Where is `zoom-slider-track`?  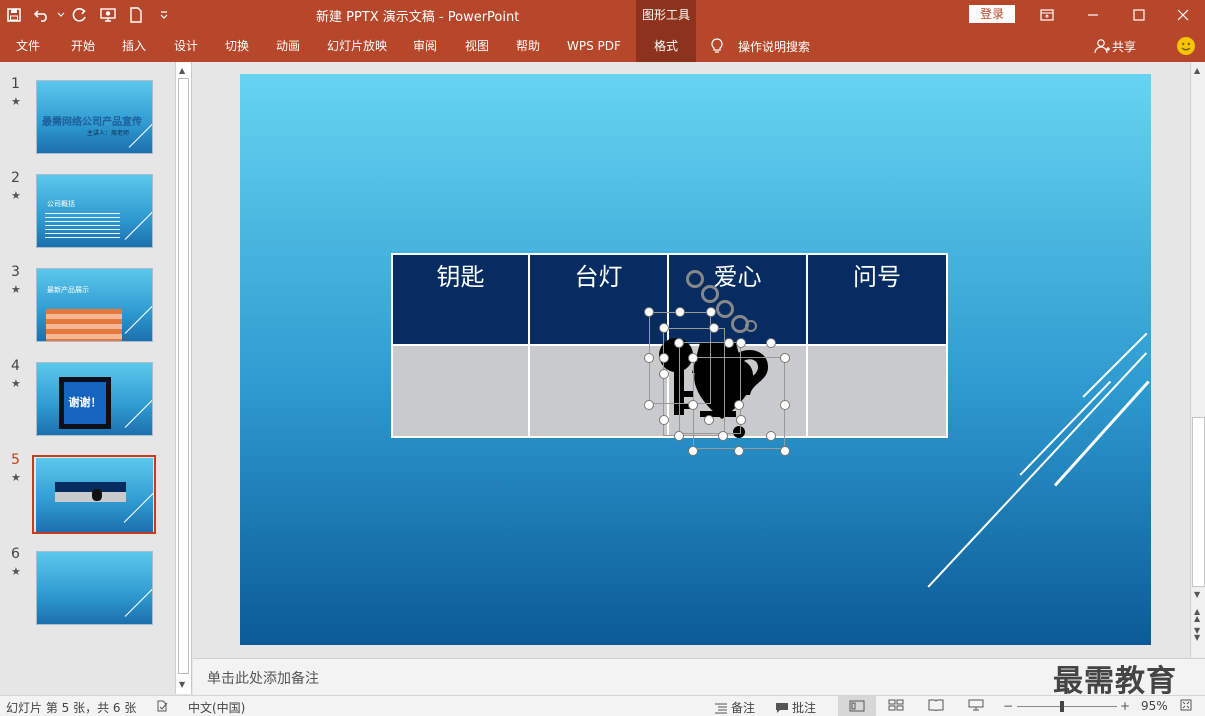 zoom-slider-track is located at coordinates (1067, 706).